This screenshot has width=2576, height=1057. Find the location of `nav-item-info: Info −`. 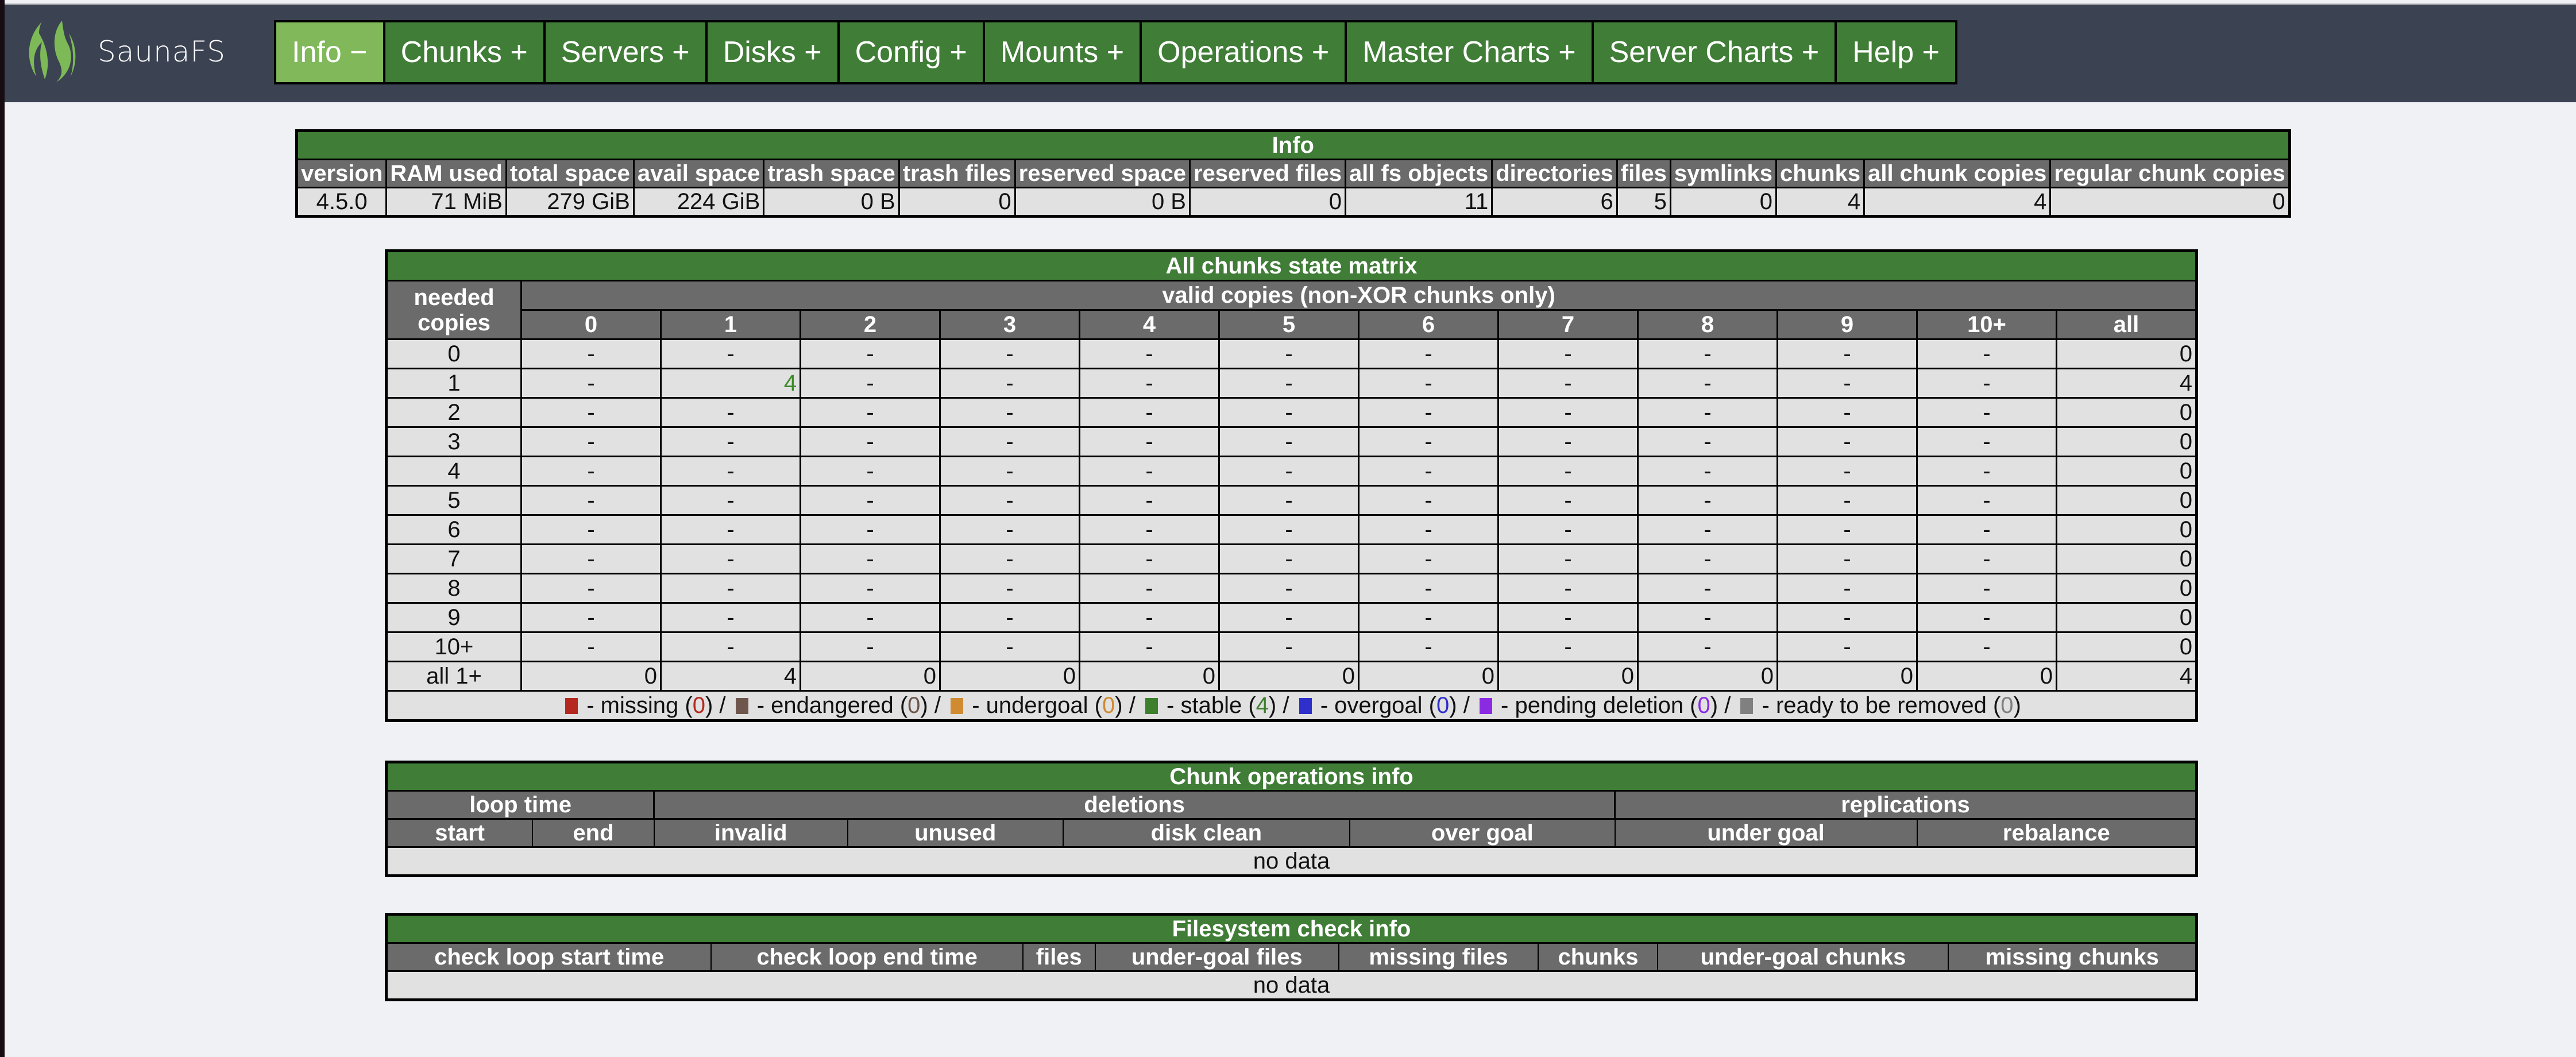

nav-item-info: Info − is located at coordinates (329, 52).